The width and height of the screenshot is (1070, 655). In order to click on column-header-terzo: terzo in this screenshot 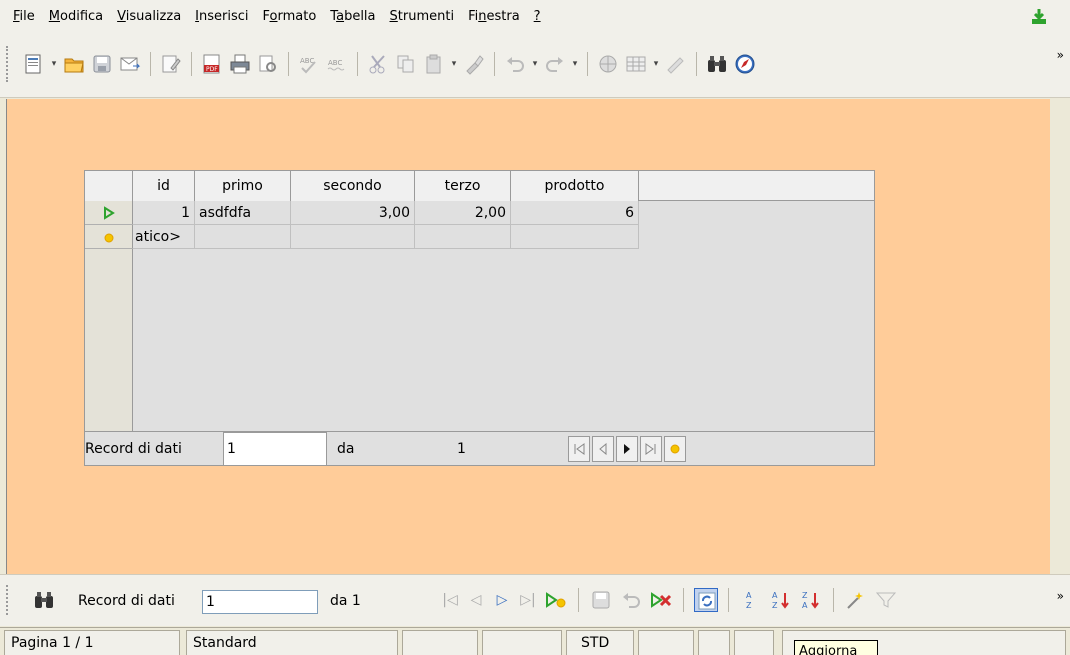, I will do `click(463, 186)`.